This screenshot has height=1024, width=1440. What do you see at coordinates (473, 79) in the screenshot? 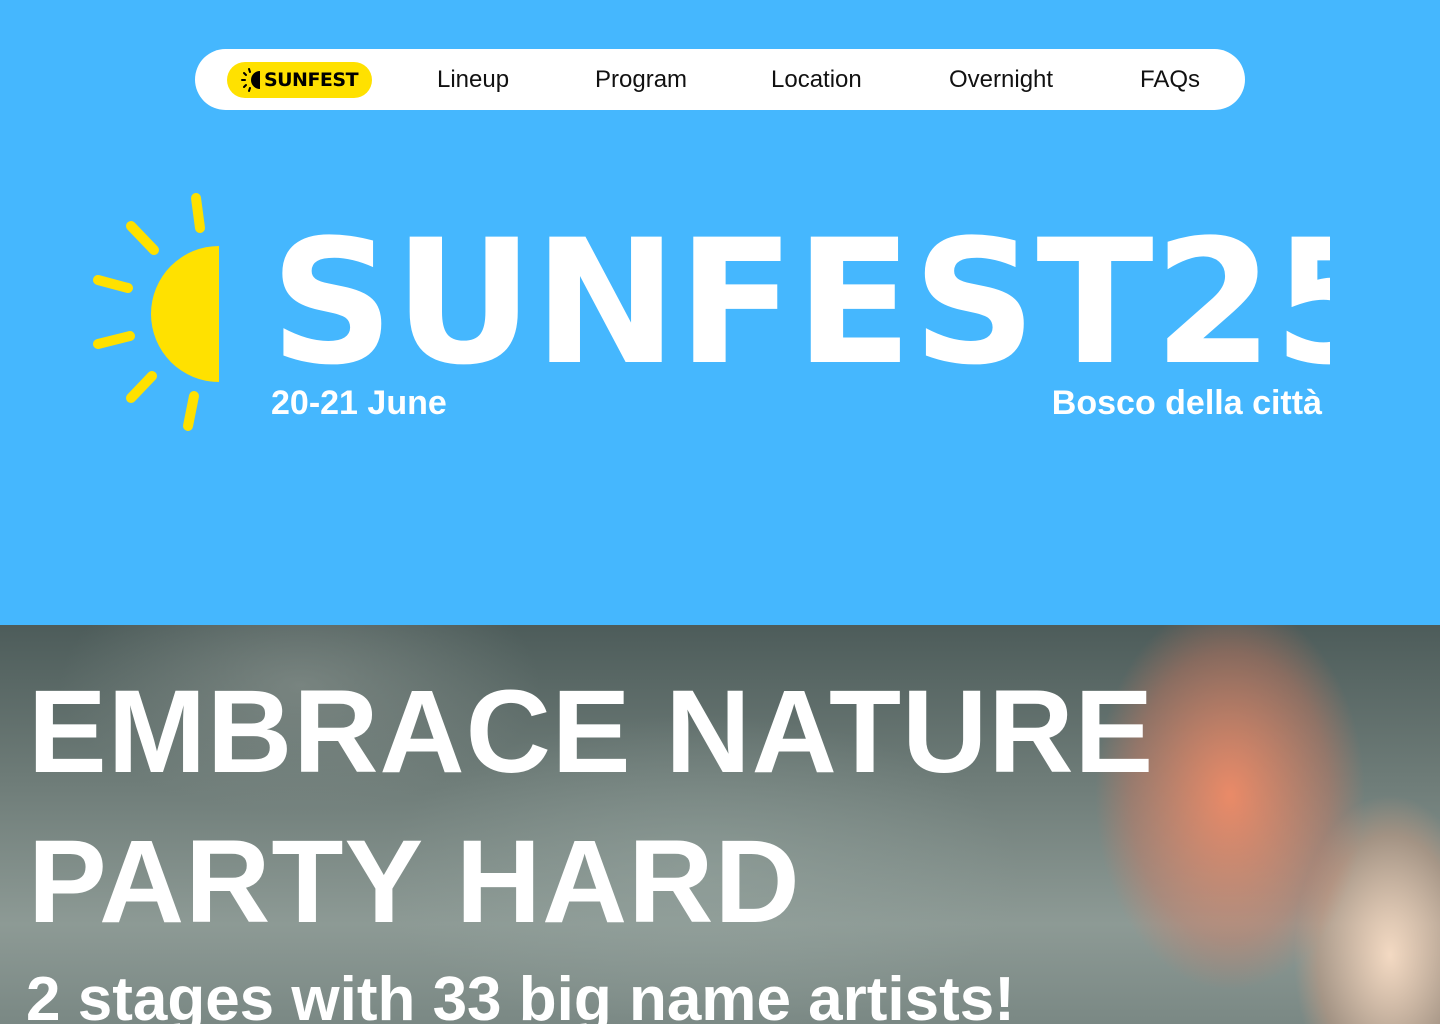
I see `nav-item-lineup: Lineup` at bounding box center [473, 79].